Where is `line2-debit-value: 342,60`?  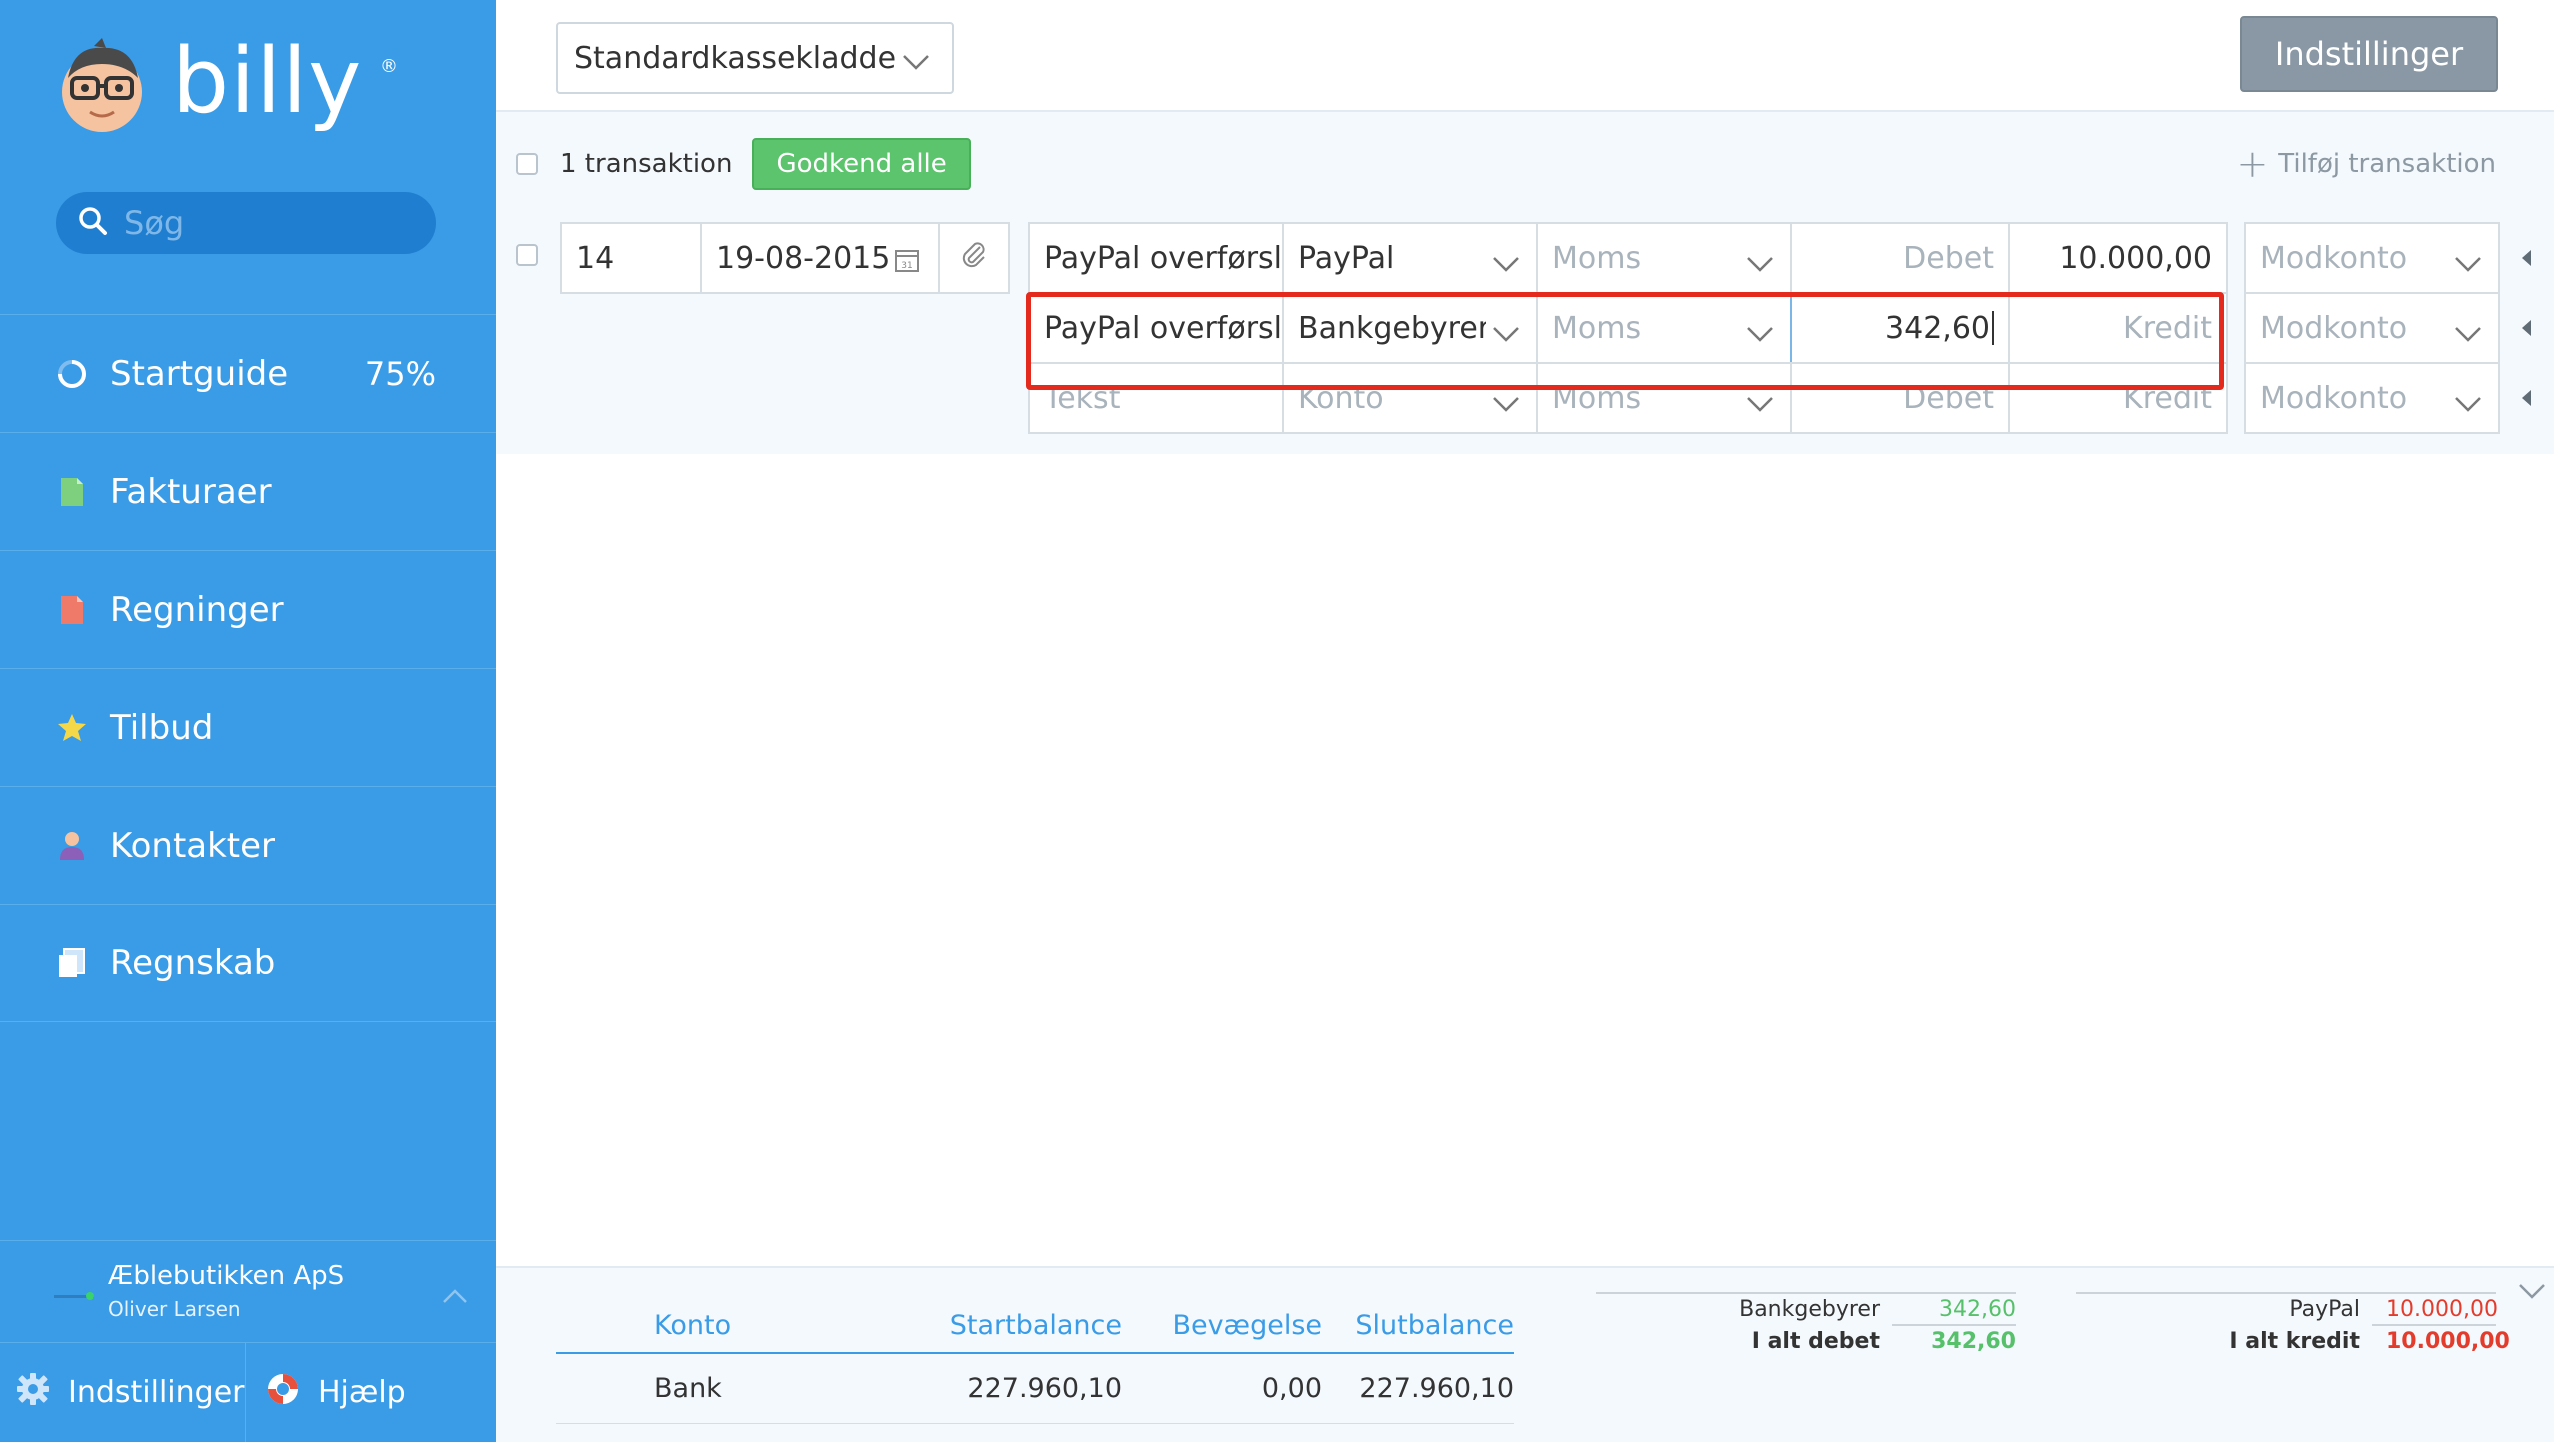 line2-debit-value: 342,60 is located at coordinates (1937, 328).